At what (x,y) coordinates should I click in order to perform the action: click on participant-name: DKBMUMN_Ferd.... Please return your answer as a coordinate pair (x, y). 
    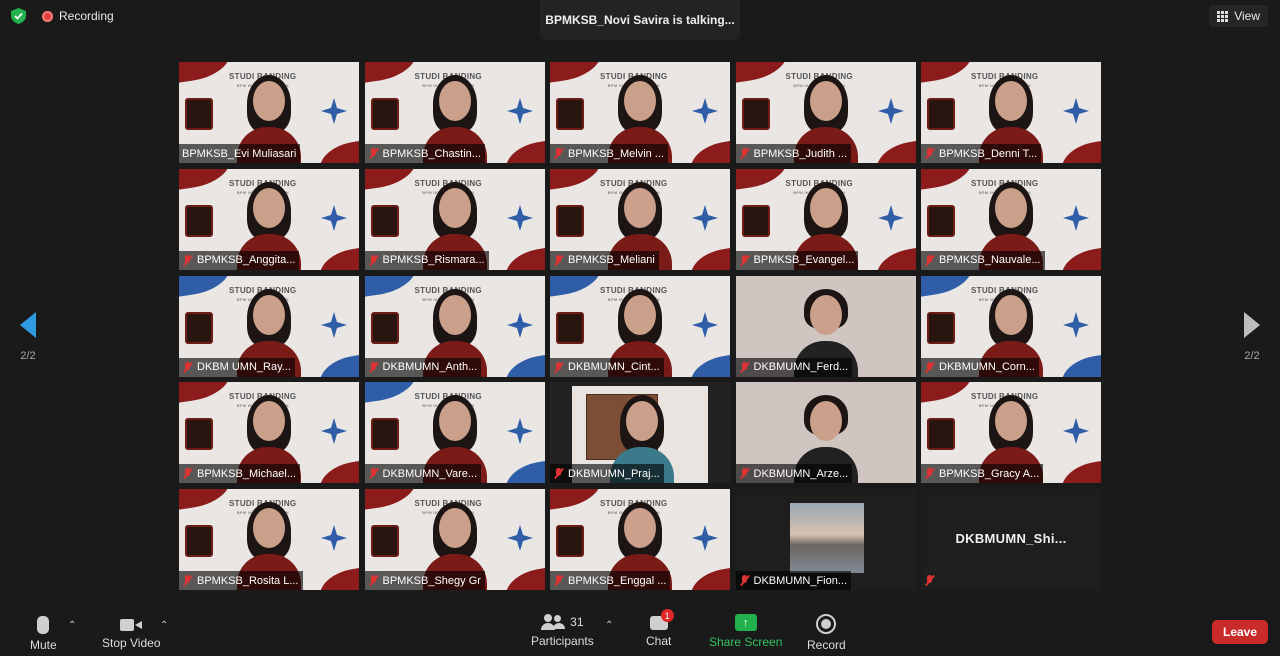
    Looking at the image, I should click on (801, 367).